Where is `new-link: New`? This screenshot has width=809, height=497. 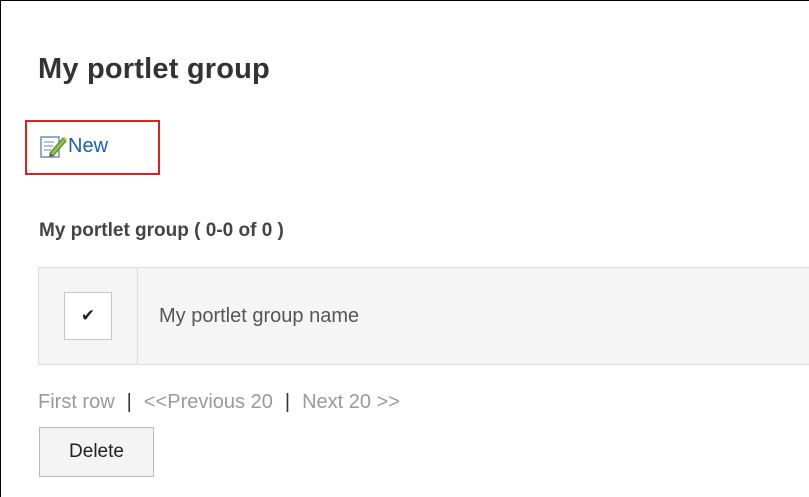
new-link: New is located at coordinates (73, 146).